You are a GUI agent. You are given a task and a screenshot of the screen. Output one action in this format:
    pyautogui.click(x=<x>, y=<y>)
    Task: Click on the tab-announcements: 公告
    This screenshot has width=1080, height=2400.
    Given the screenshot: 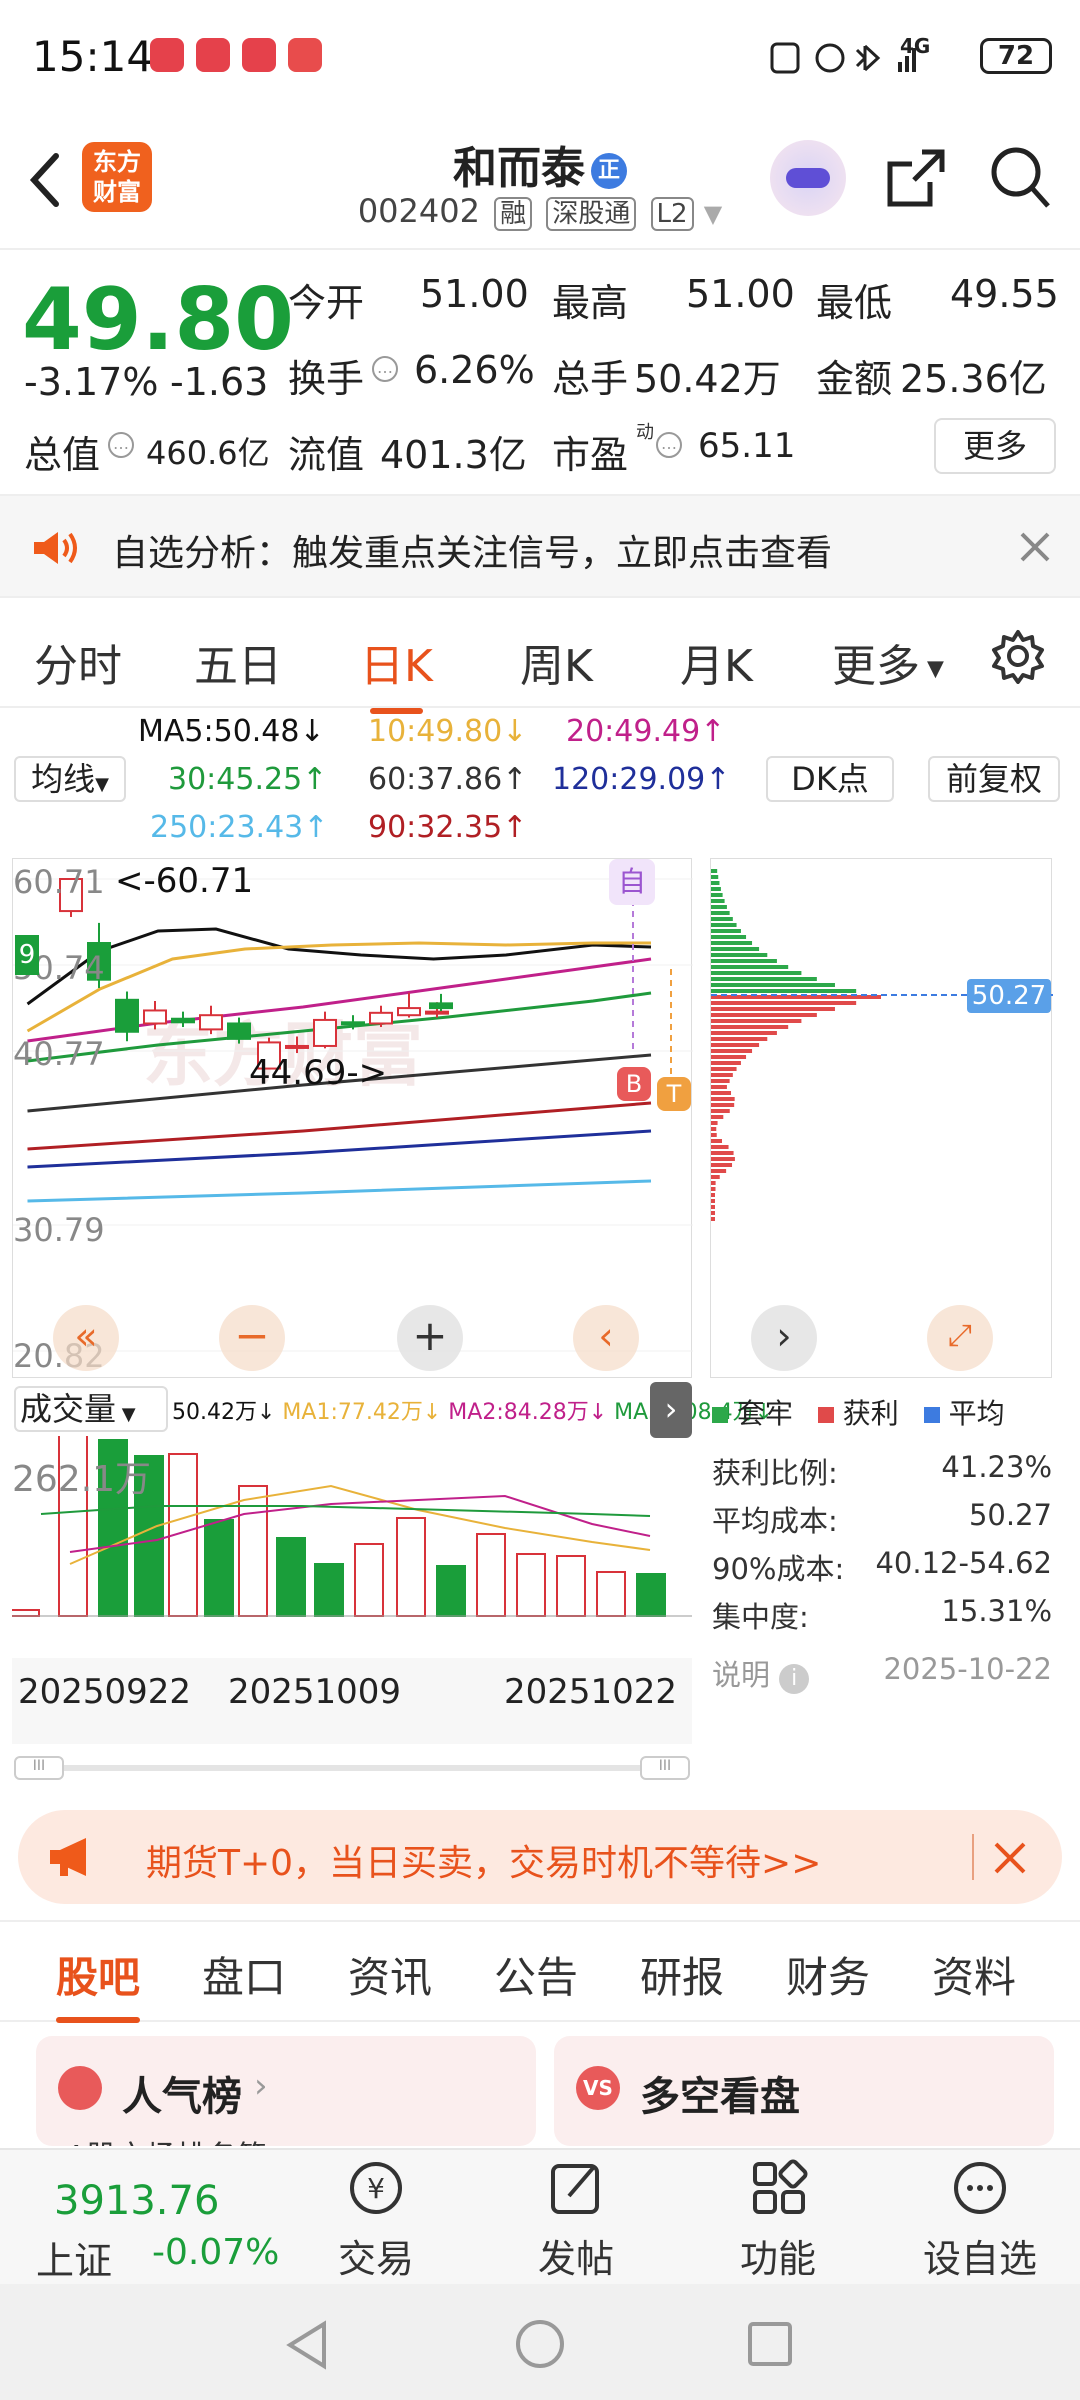 What is the action you would take?
    pyautogui.click(x=536, y=1974)
    